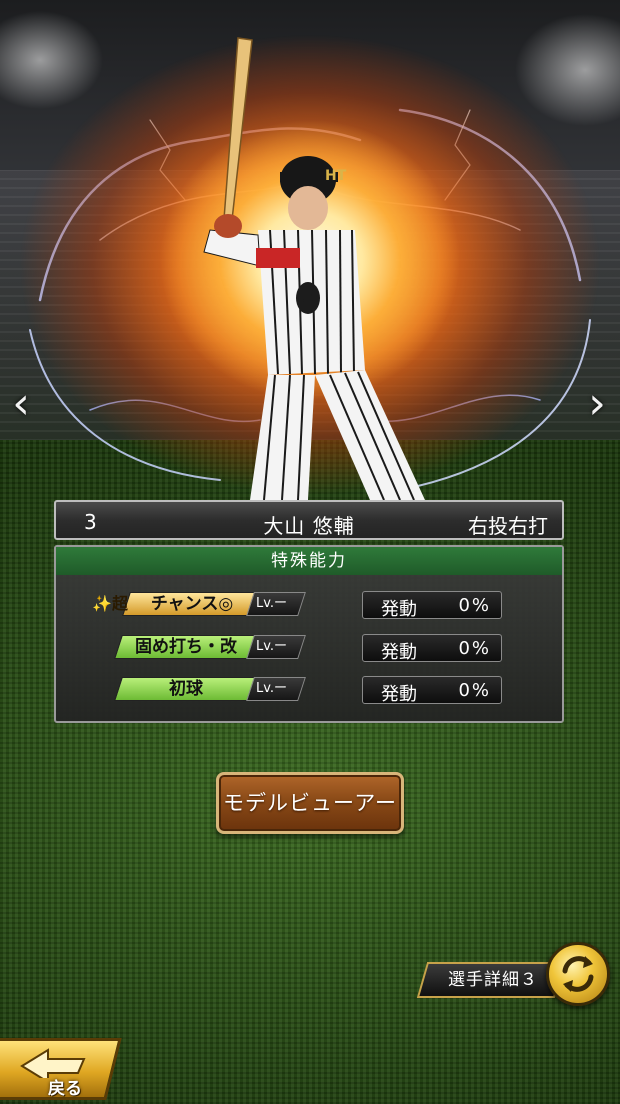 This screenshot has height=1104, width=620. What do you see at coordinates (309, 649) in the screenshot?
I see `ability-row: 固め打ち・改 Lv.ー 発動 0%` at bounding box center [309, 649].